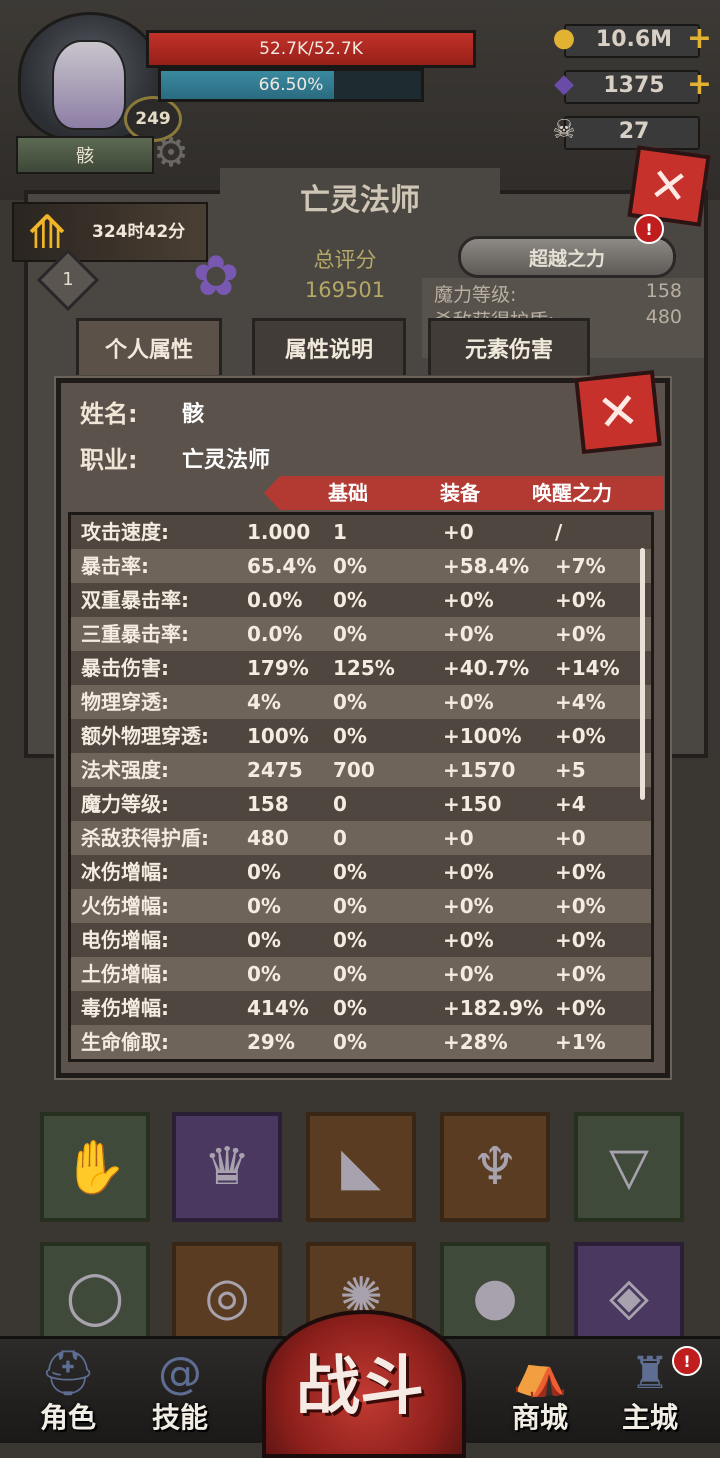  I want to click on nav-skills: @ 技能, so click(180, 1390).